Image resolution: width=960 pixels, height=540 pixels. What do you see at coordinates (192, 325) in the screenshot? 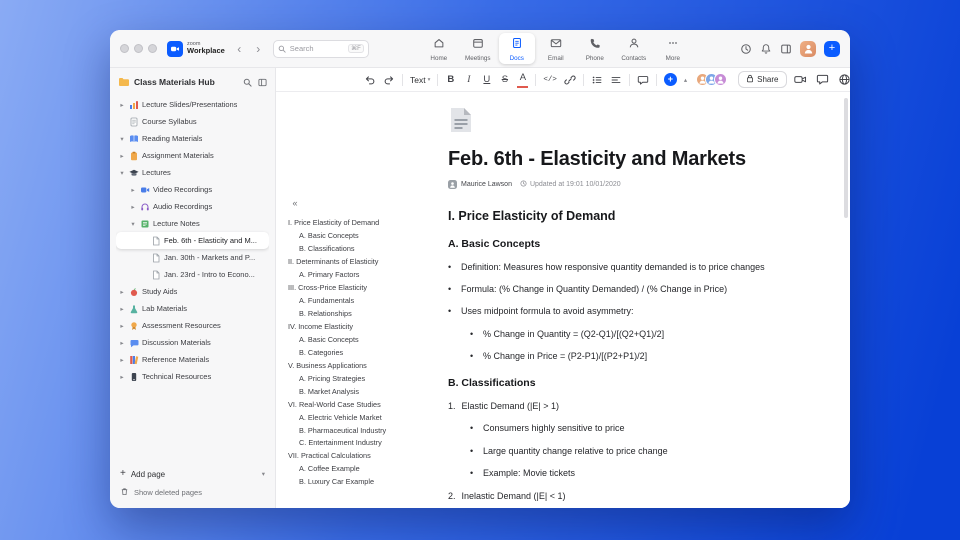
I see `sidebar-tree-item: ▸ Assessment Resources` at bounding box center [192, 325].